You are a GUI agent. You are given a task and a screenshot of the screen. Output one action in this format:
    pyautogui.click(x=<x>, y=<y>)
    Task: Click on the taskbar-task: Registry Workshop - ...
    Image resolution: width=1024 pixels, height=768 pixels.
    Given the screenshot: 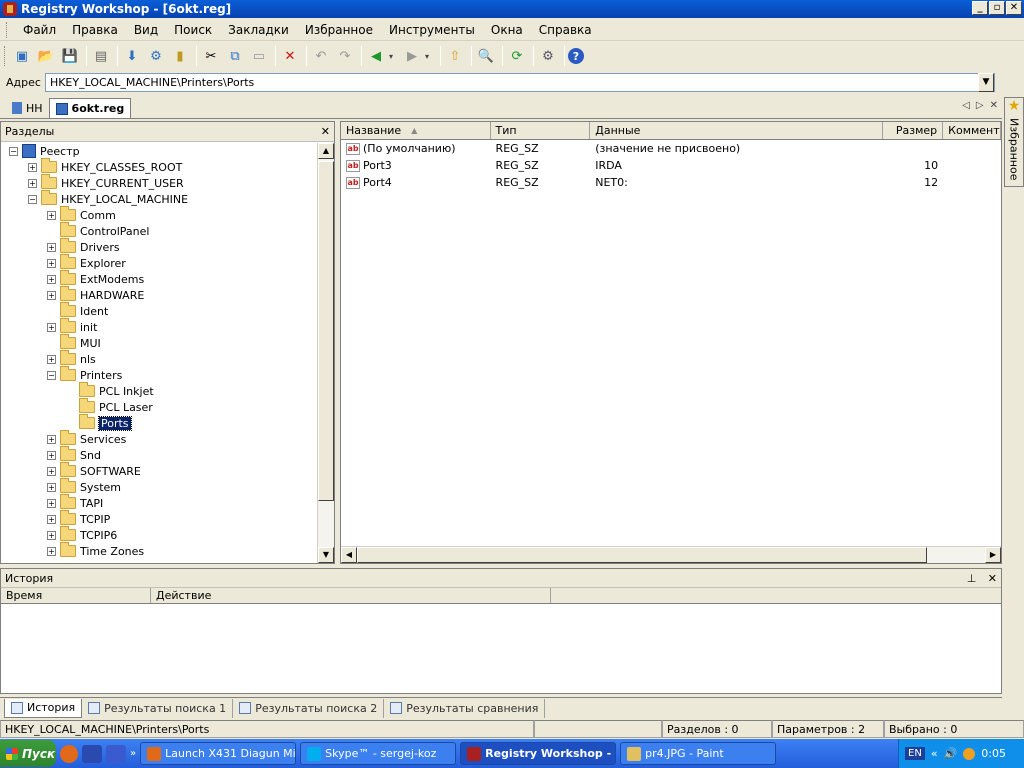 What is the action you would take?
    pyautogui.click(x=538, y=753)
    